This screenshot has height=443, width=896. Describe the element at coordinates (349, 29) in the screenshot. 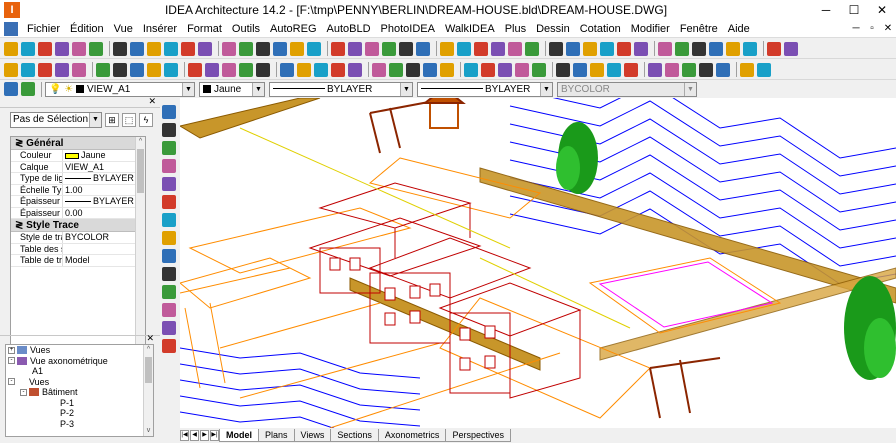

I see `menu-autobld: AutoBLD` at that location.